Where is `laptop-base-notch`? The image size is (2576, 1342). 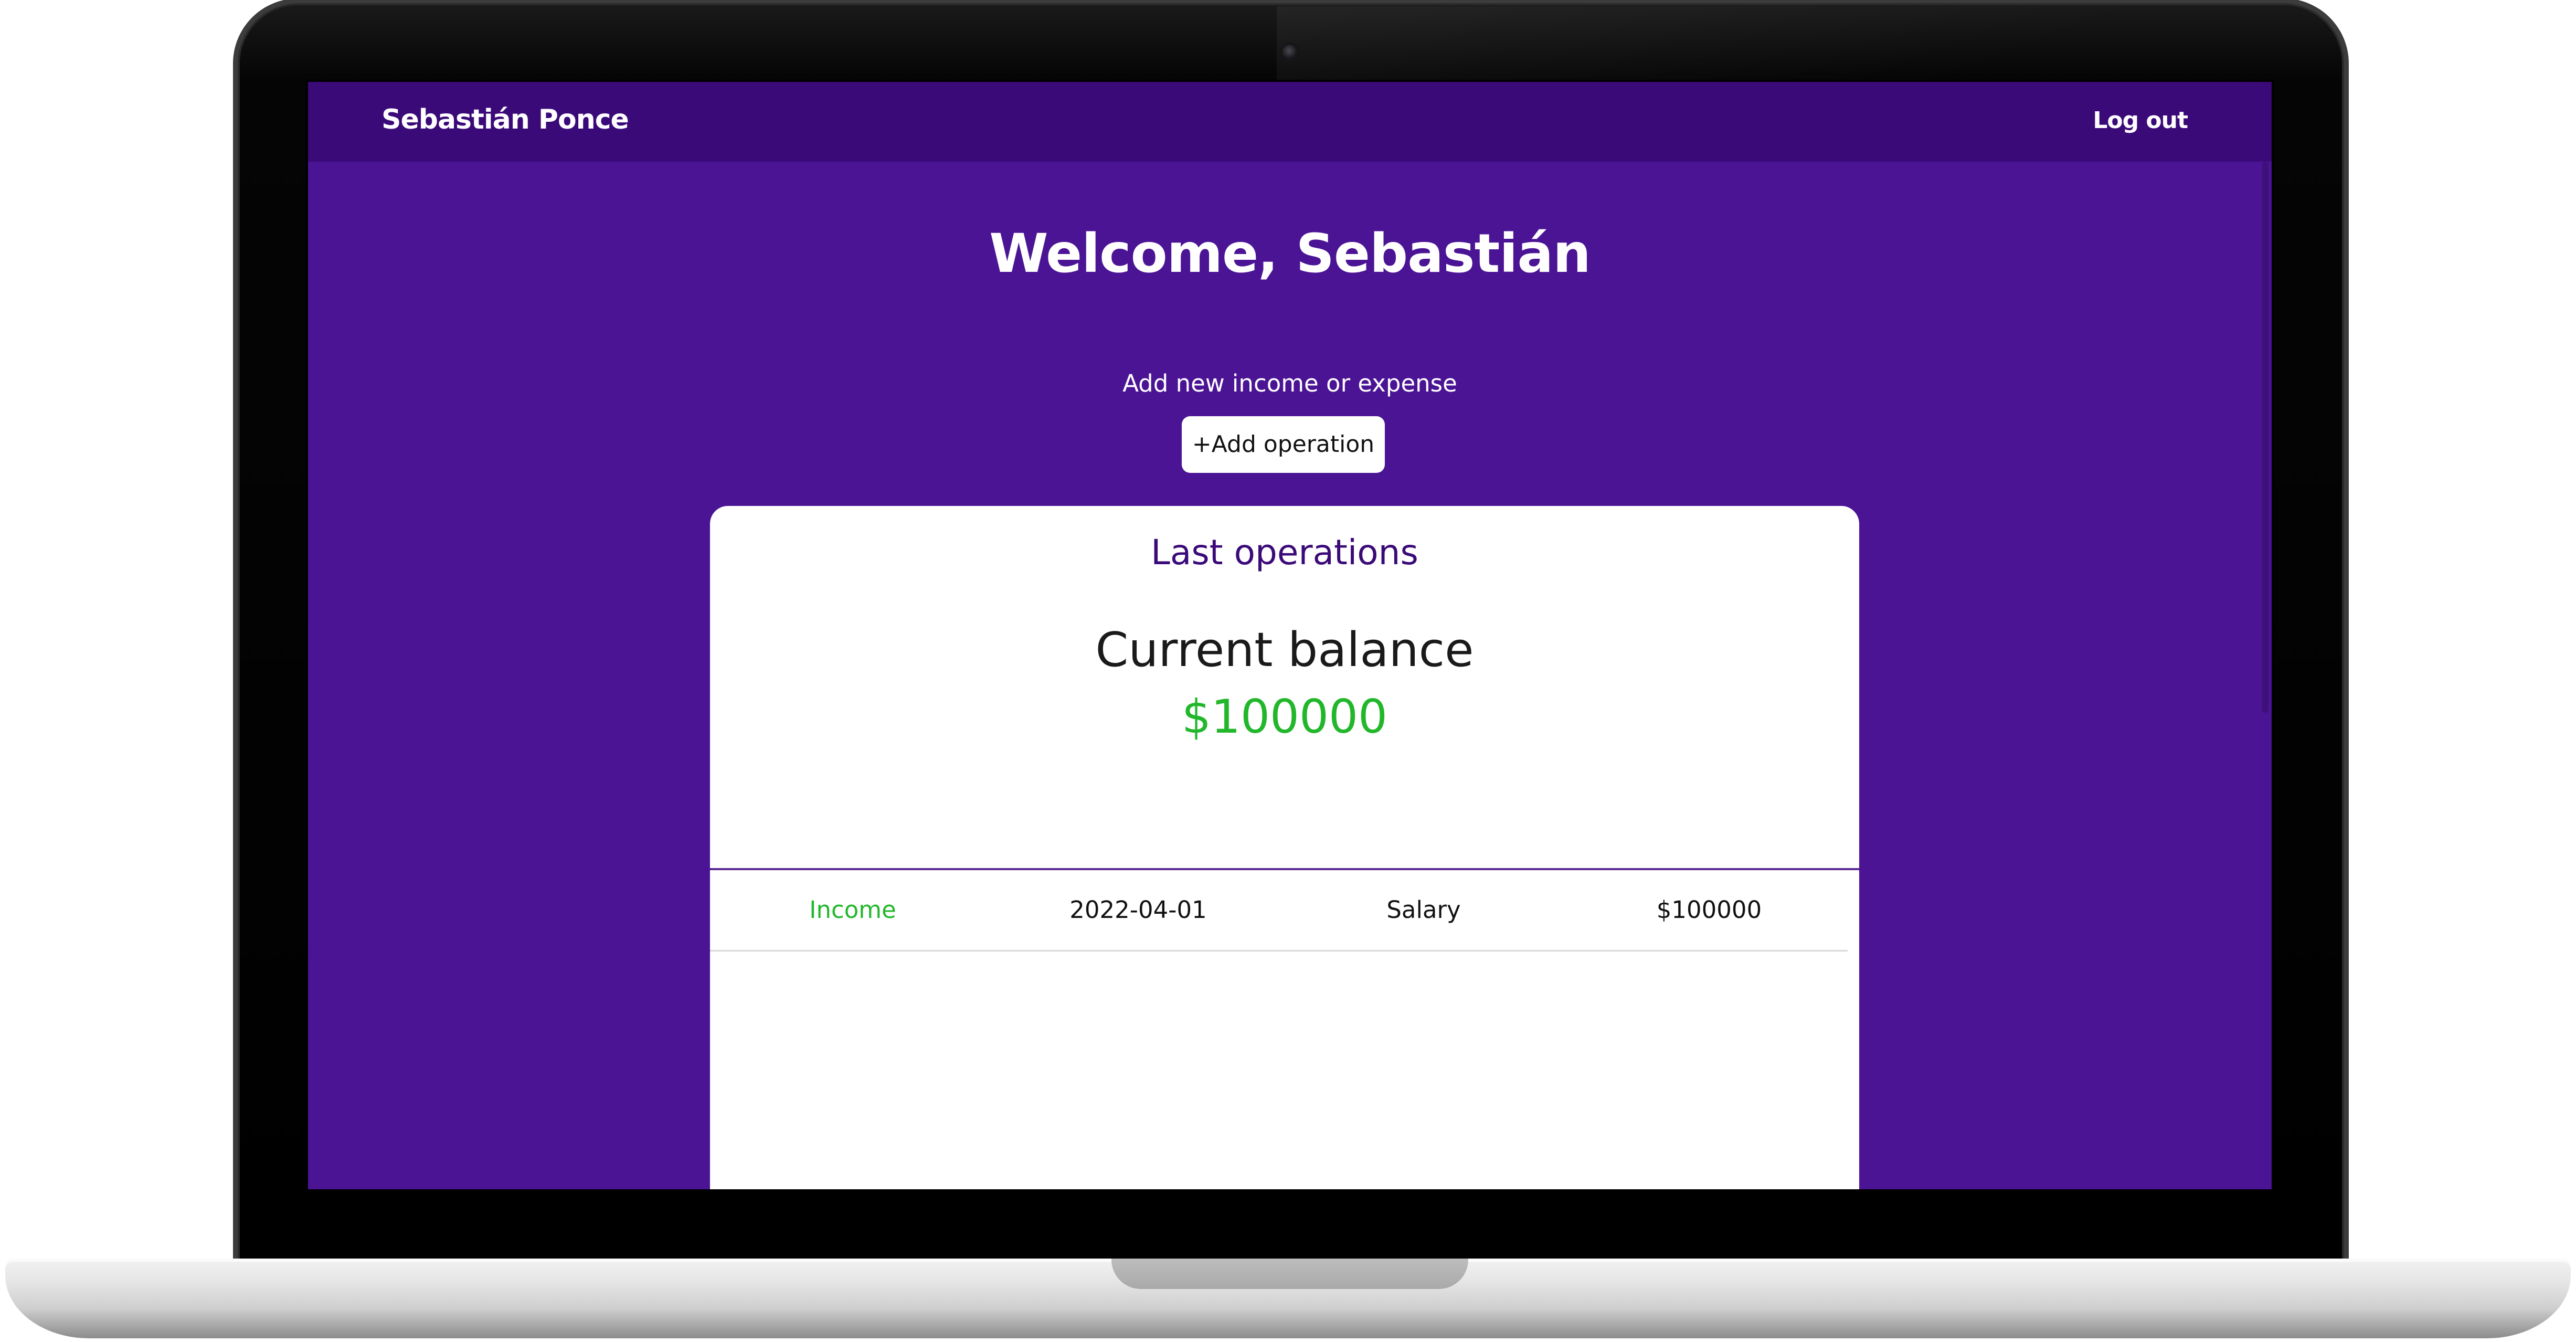 laptop-base-notch is located at coordinates (1289, 1274).